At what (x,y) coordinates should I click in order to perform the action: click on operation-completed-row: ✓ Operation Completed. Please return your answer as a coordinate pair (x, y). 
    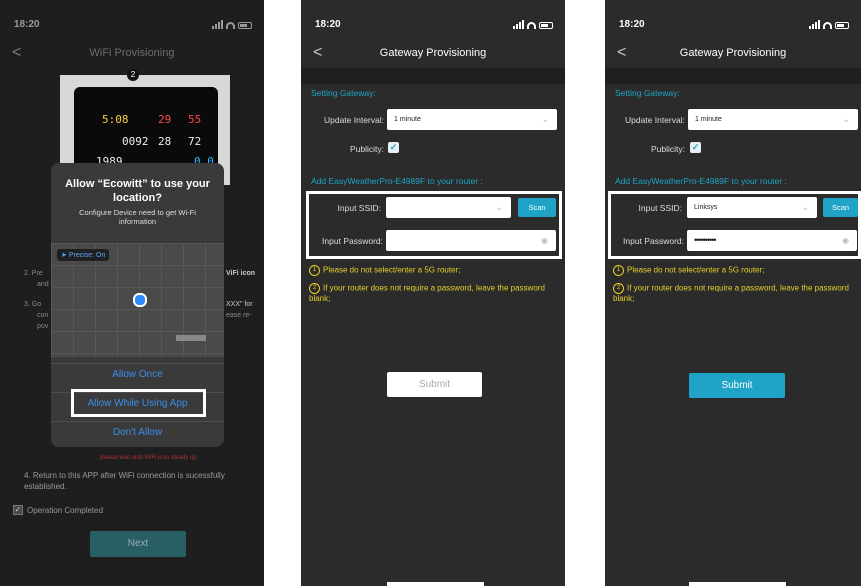
    Looking at the image, I should click on (58, 510).